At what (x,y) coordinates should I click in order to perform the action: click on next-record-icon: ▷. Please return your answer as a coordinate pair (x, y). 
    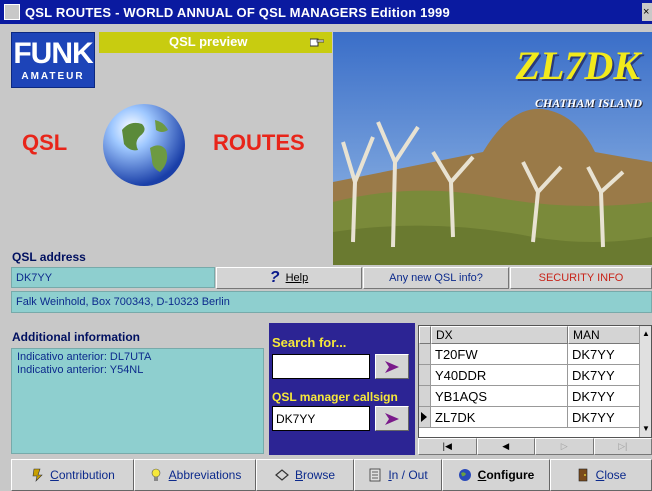
    Looking at the image, I should click on (564, 446).